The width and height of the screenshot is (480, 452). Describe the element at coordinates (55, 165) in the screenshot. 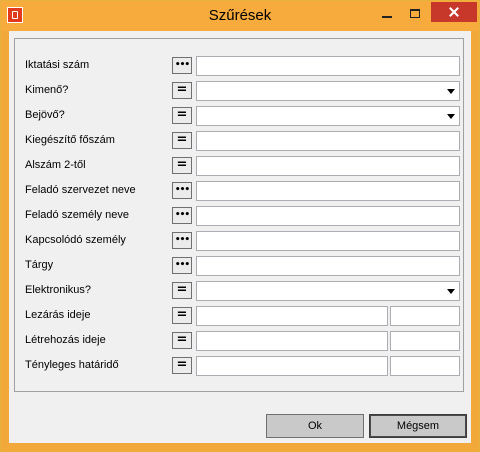

I see `filter-label: Alszám 2-től` at that location.